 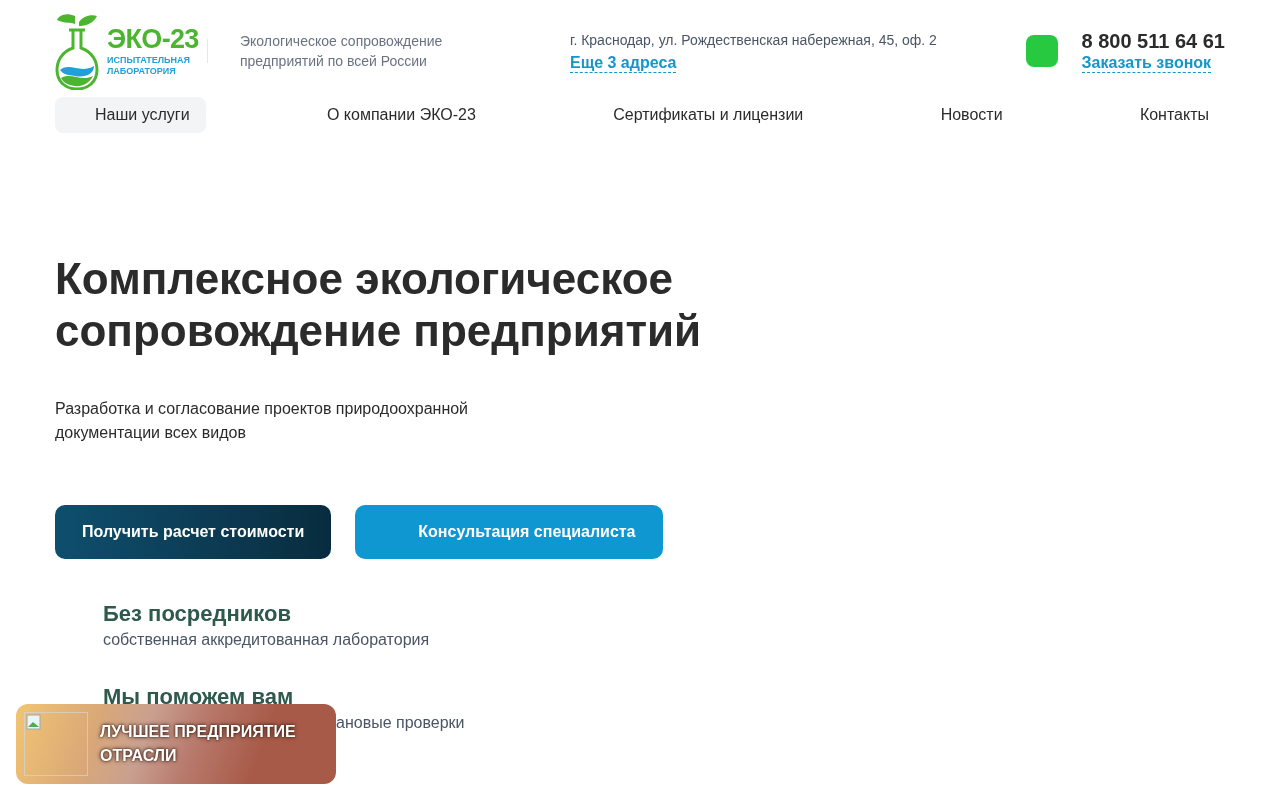 I want to click on feature-title: Без посредников, so click(x=197, y=614).